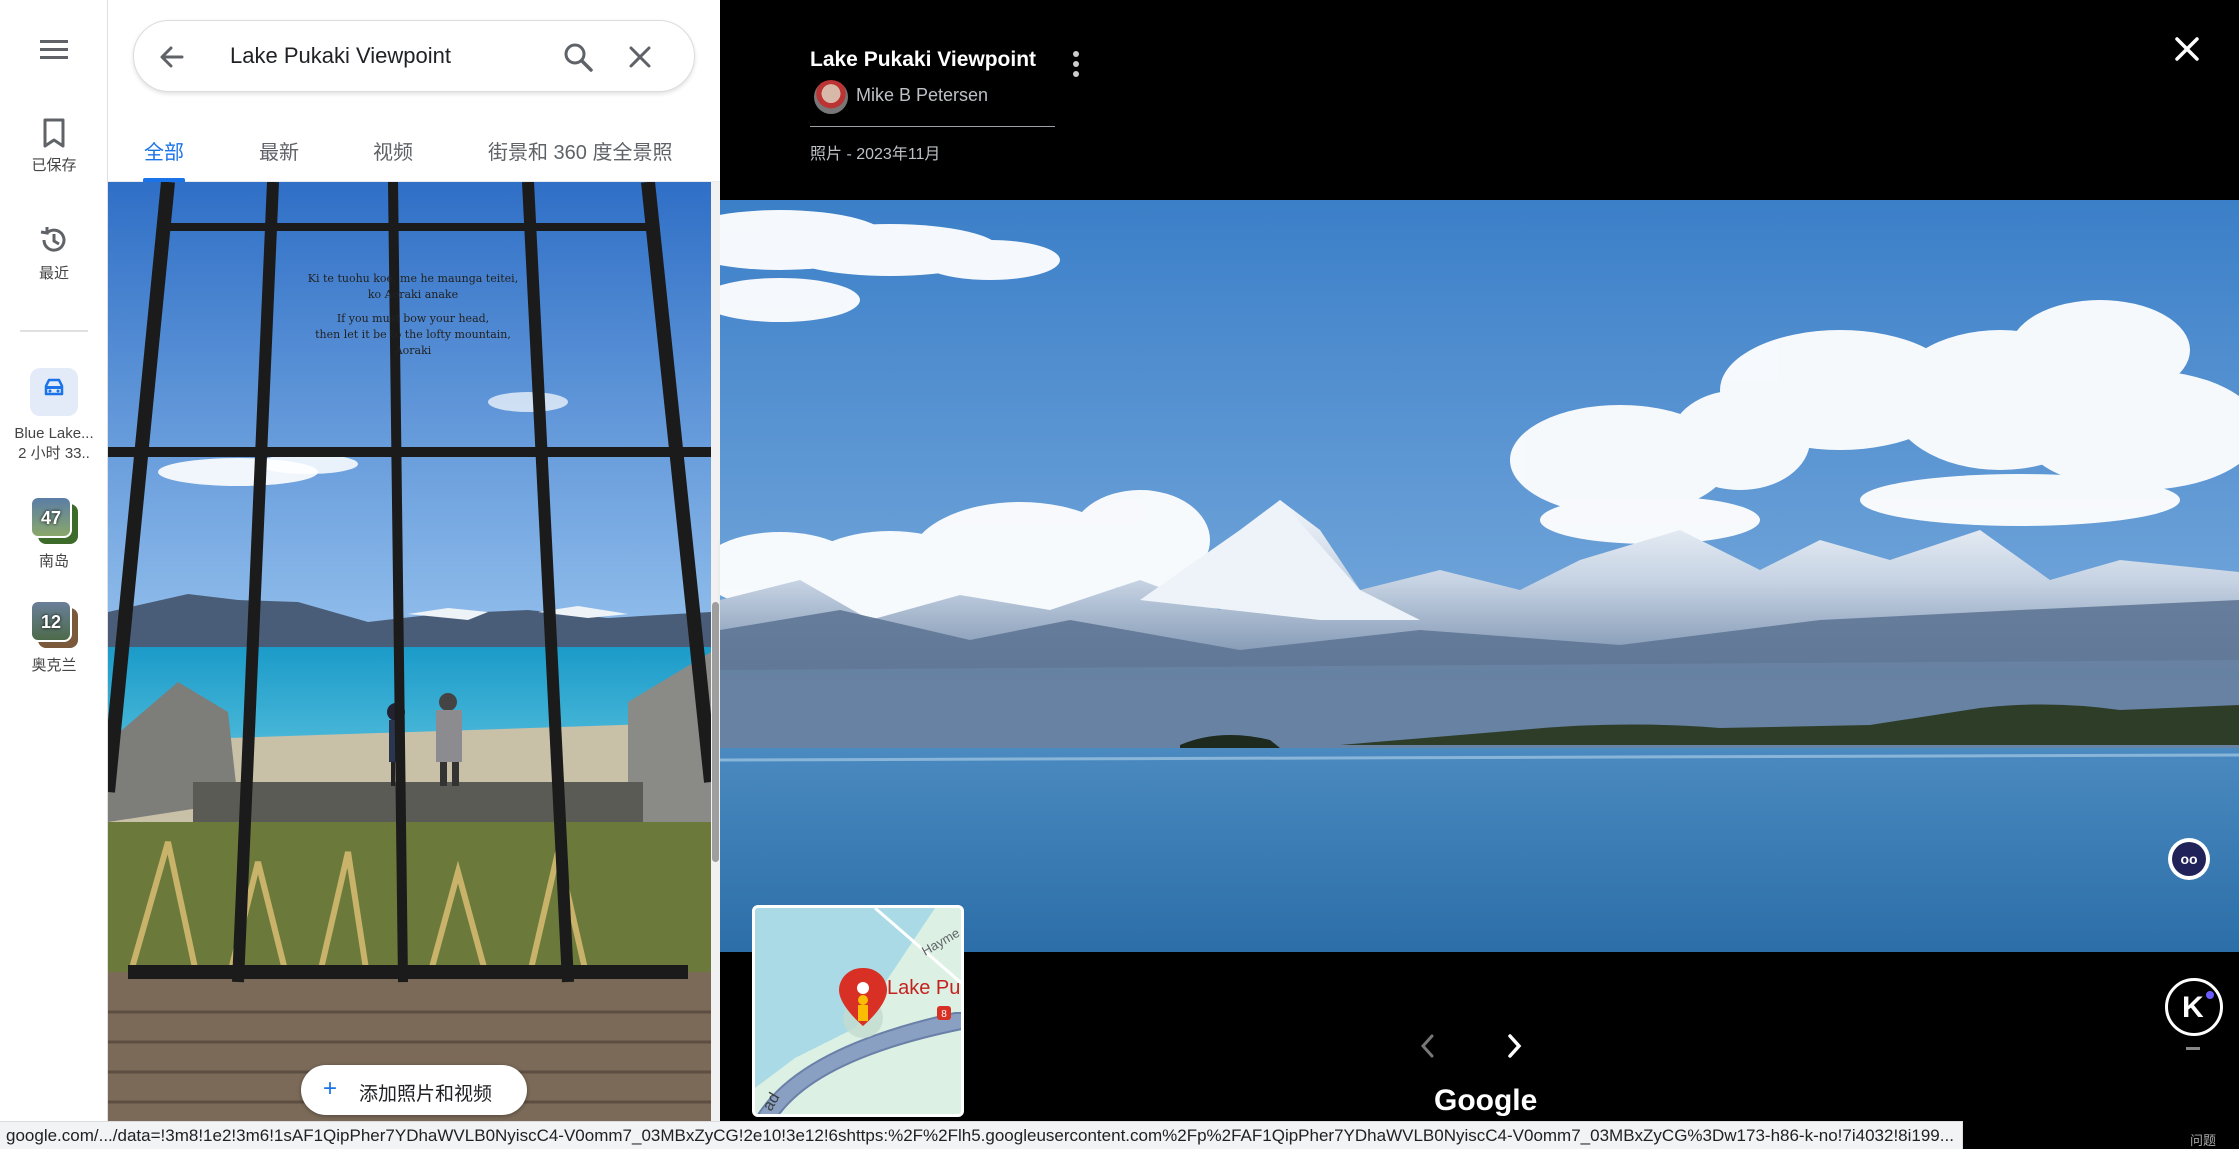 This screenshot has width=2239, height=1149. What do you see at coordinates (414, 151) in the screenshot?
I see `photo-tabs: 全部 最新 视频 街景和 360 度全景照` at bounding box center [414, 151].